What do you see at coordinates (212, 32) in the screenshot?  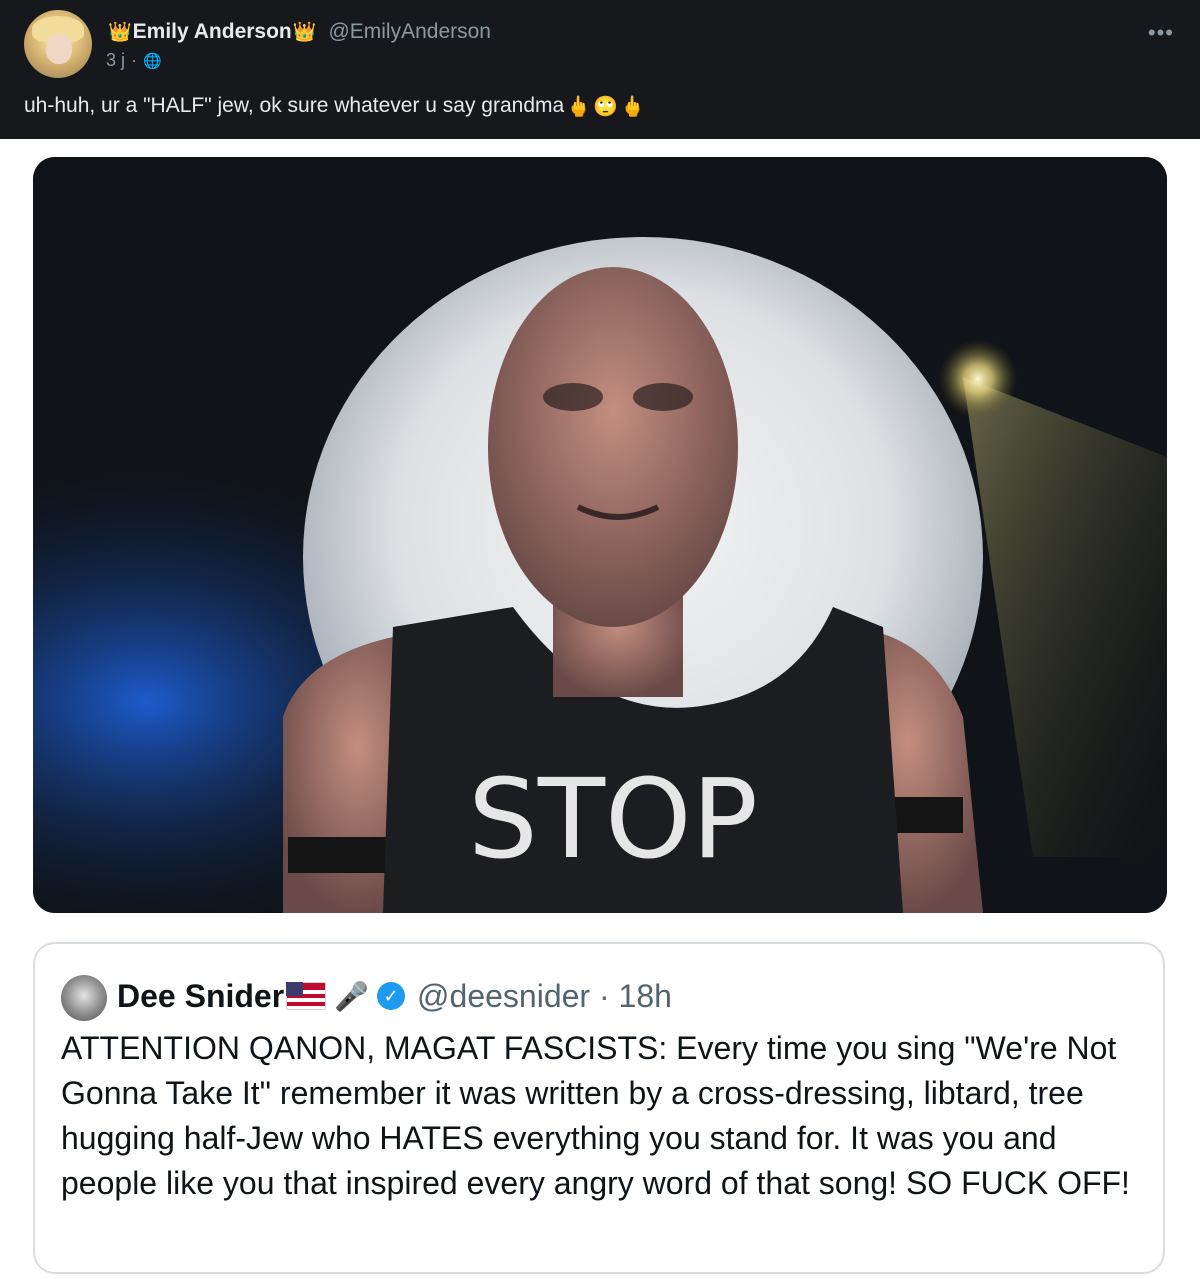 I see `author-name: Emily Anderson` at bounding box center [212, 32].